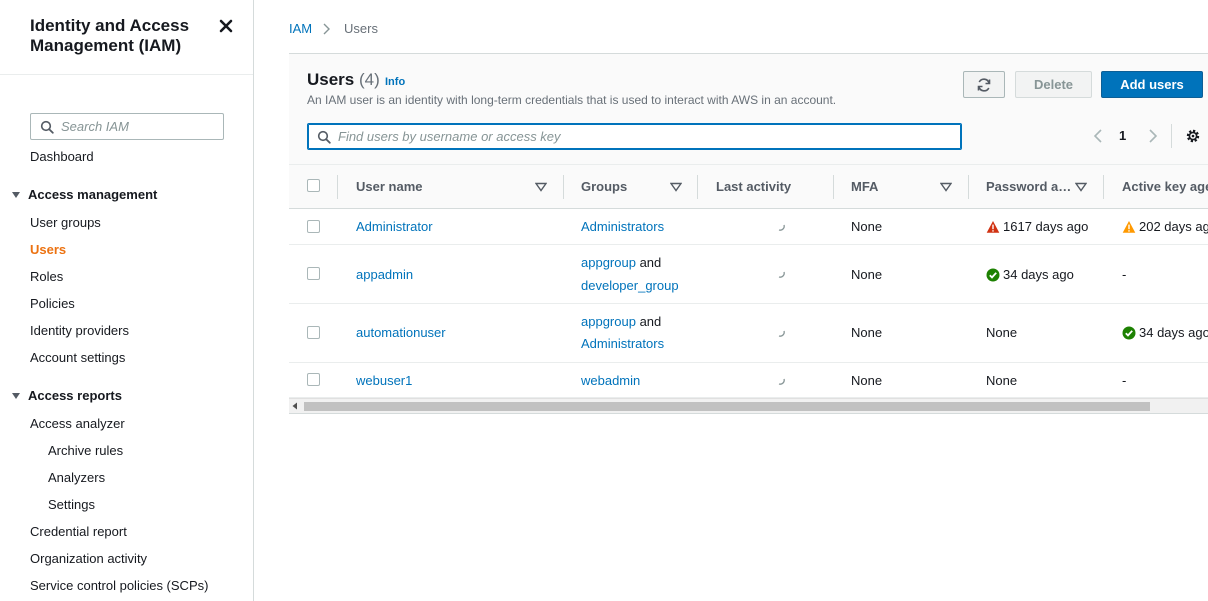 This screenshot has height=601, width=1208. I want to click on user-name-link: appadmin, so click(384, 274).